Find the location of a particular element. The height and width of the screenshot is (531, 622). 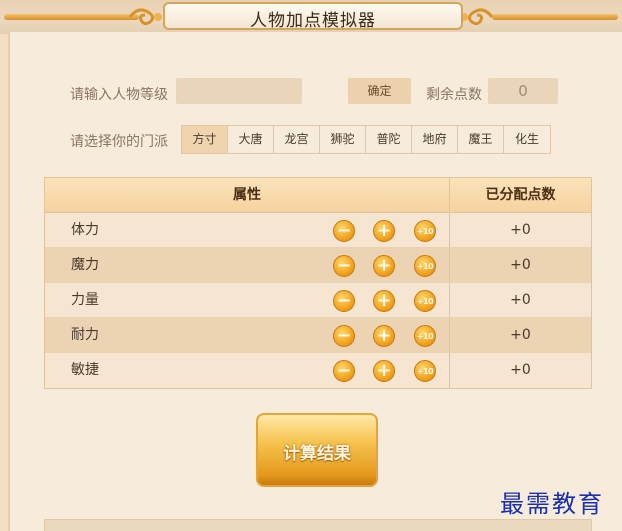

confirm-button: 确定 is located at coordinates (379, 91).